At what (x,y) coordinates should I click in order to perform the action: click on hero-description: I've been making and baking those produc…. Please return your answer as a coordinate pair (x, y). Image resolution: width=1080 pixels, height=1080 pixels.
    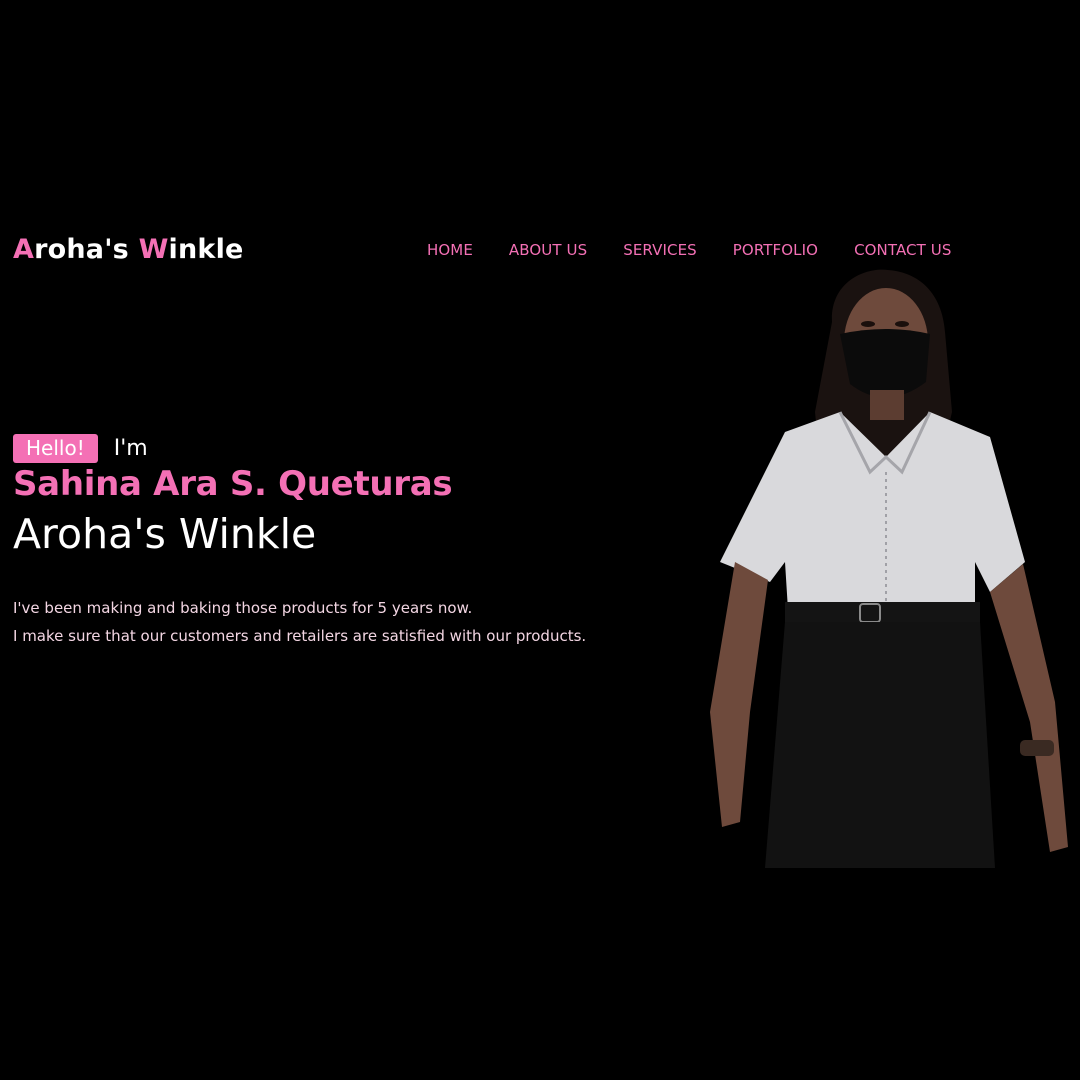
    Looking at the image, I should click on (299, 622).